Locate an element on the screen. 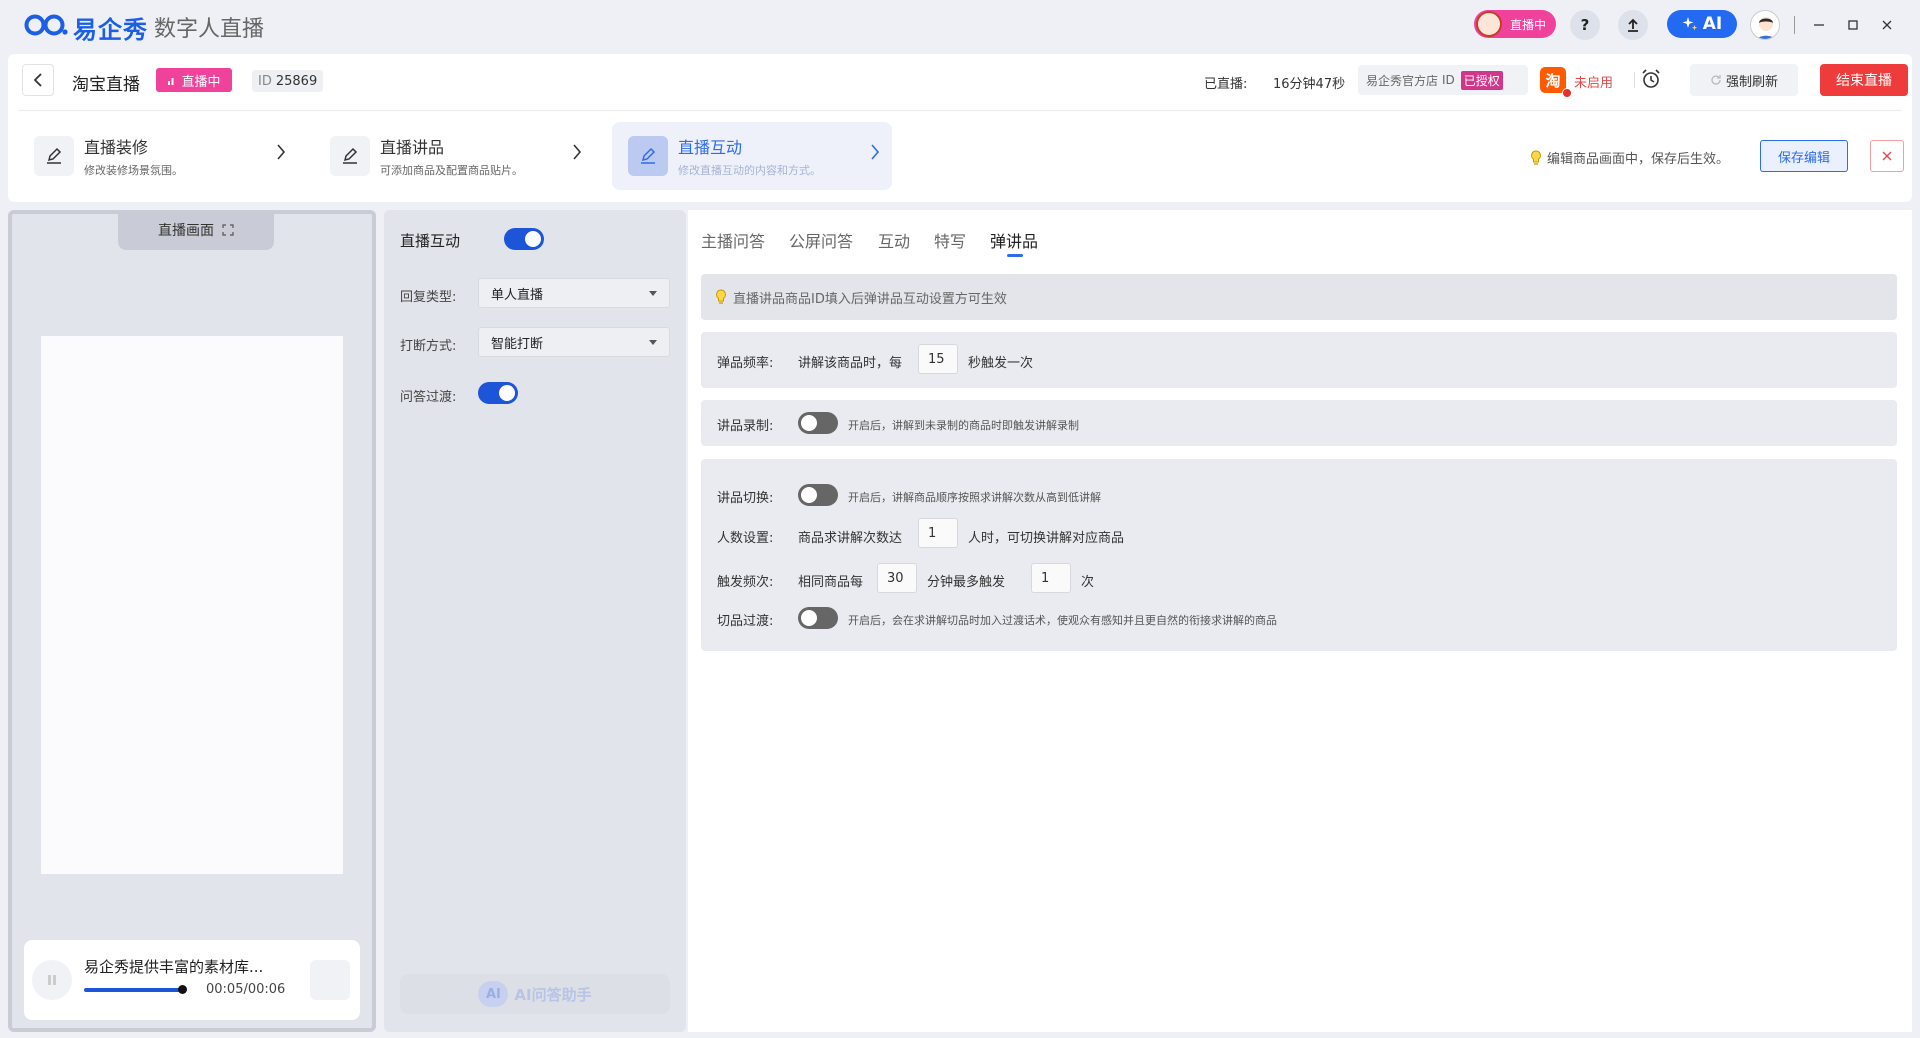 The height and width of the screenshot is (1038, 1920). auth-badge: 已授权 is located at coordinates (1481, 80).